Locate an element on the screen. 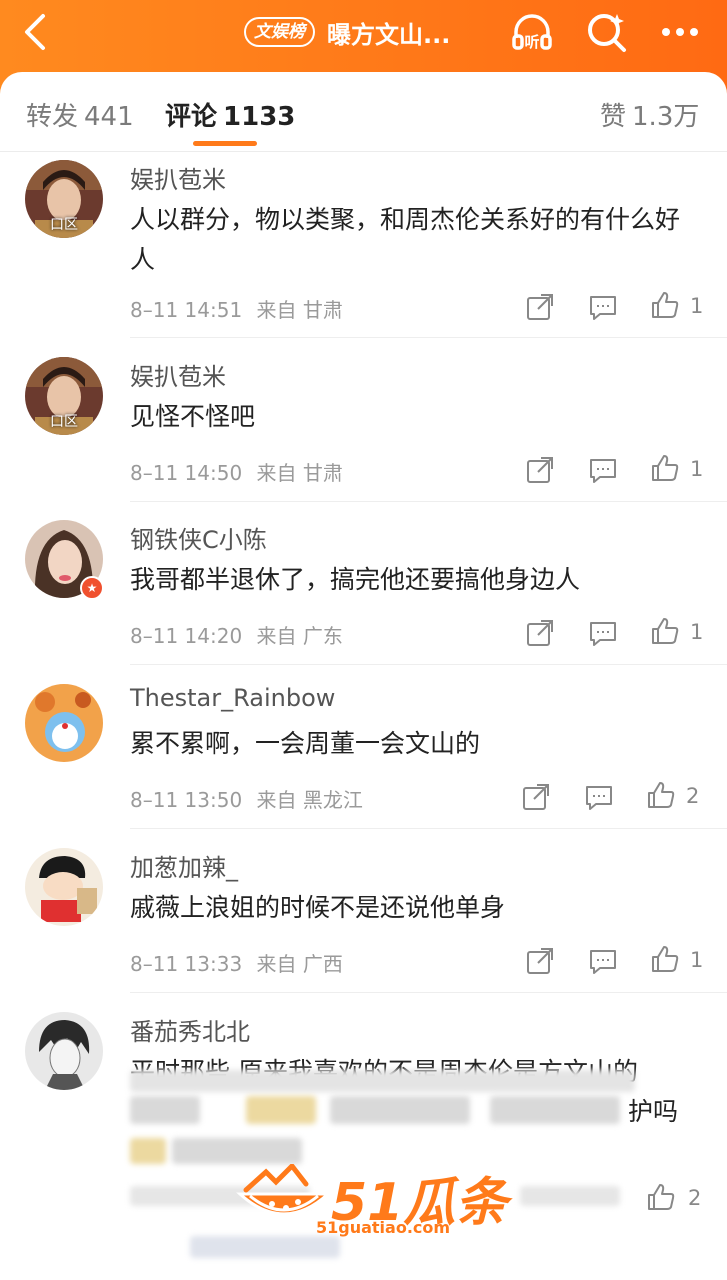 The height and width of the screenshot is (1280, 727). comment-time: 8–11 14:50 is located at coordinates (186, 473).